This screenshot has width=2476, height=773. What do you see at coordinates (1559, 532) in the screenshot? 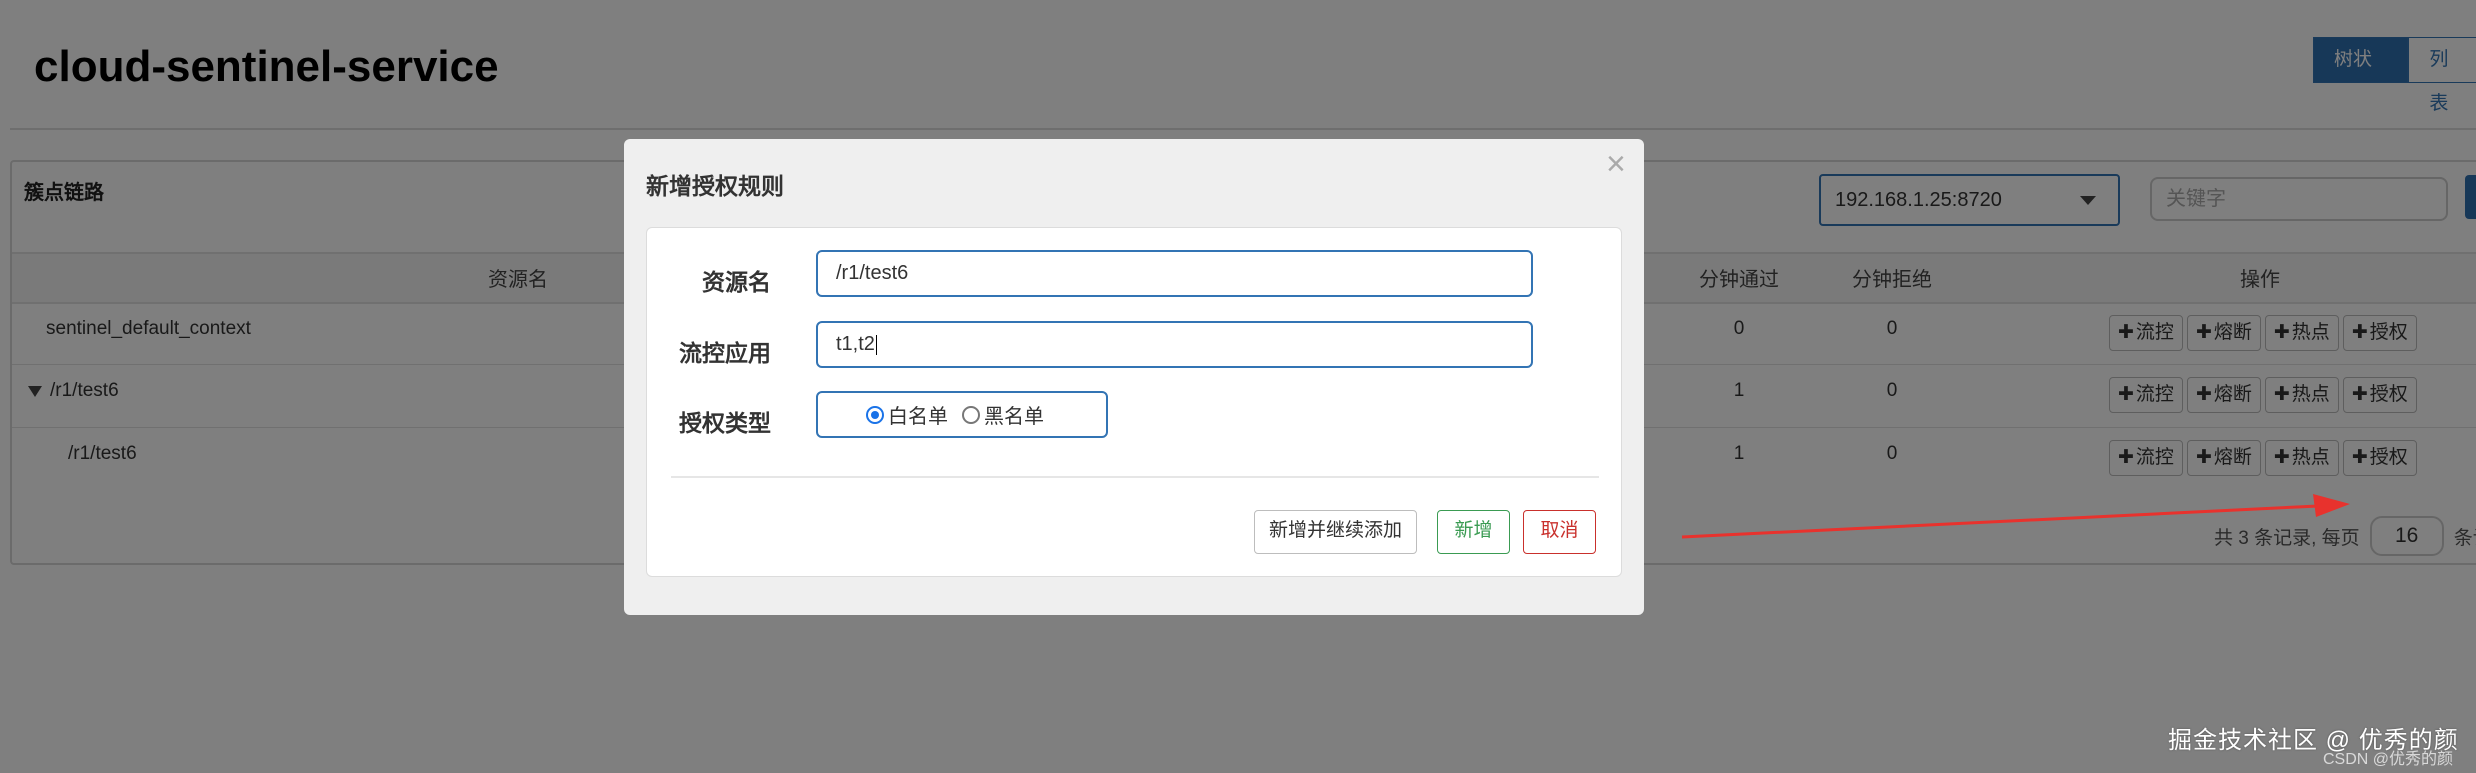
I see `cancel-button: 取消` at bounding box center [1559, 532].